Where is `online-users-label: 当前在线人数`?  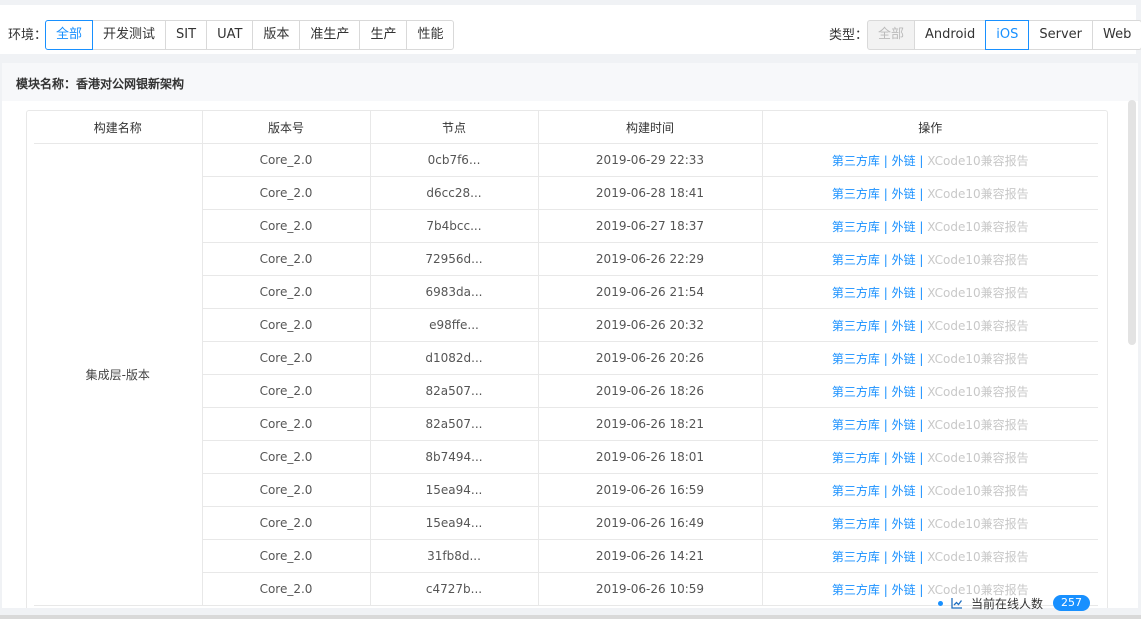
online-users-label: 当前在线人数 is located at coordinates (1007, 603).